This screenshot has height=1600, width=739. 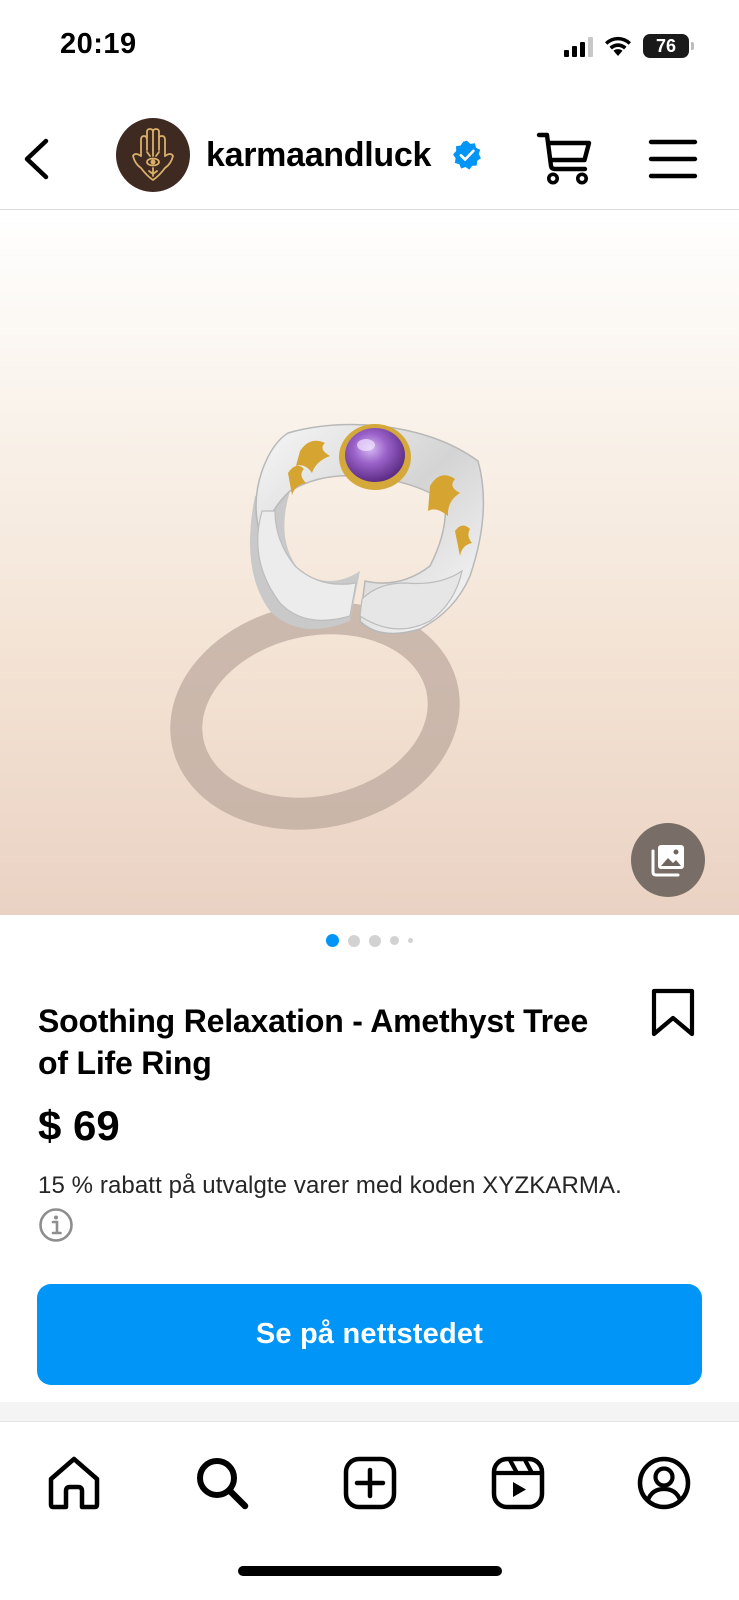 I want to click on profile-icon, so click(x=664, y=1483).